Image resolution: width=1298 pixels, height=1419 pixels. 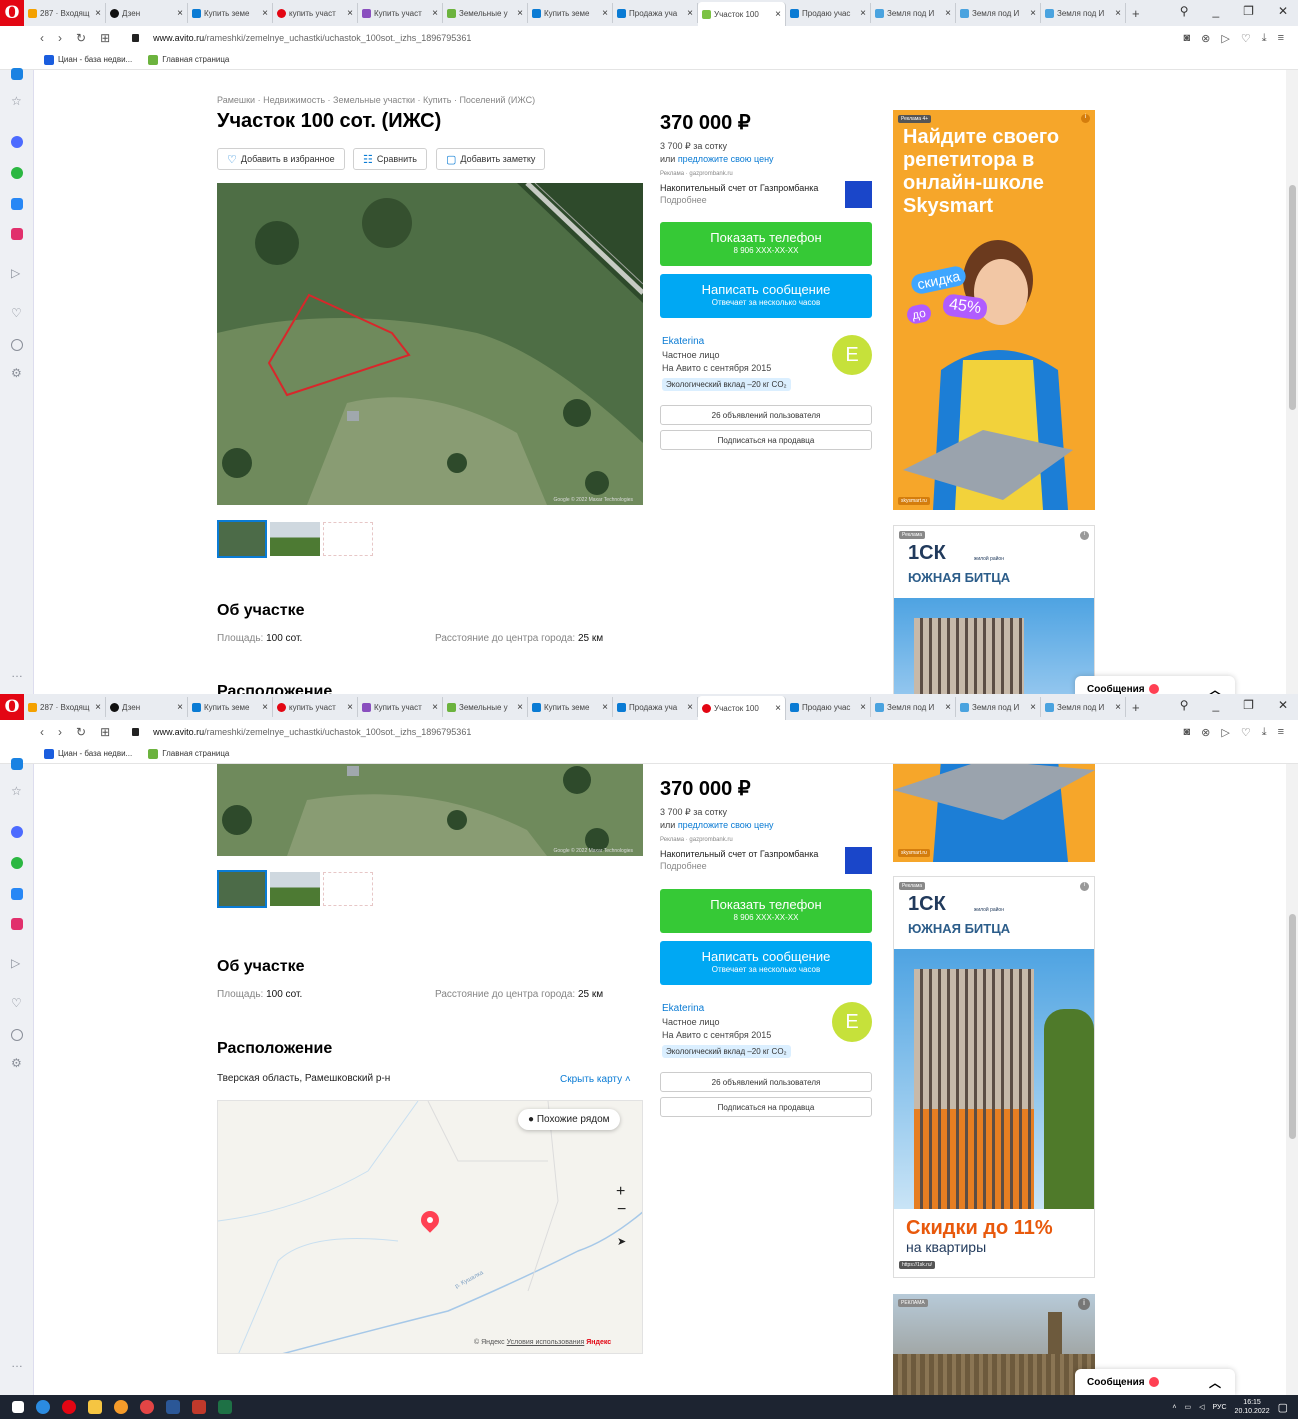 I want to click on reload-icon: ↻, so click(x=81, y=732).